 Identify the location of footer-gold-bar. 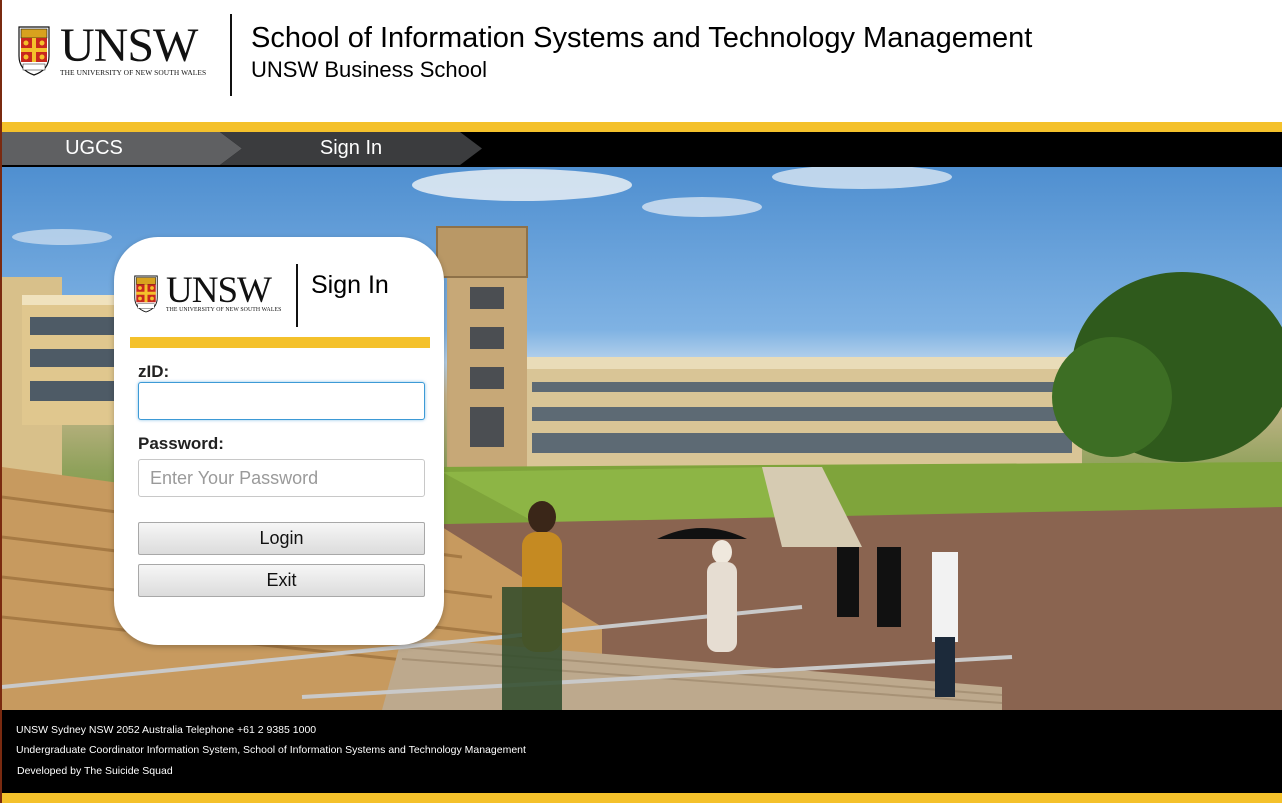
(642, 798).